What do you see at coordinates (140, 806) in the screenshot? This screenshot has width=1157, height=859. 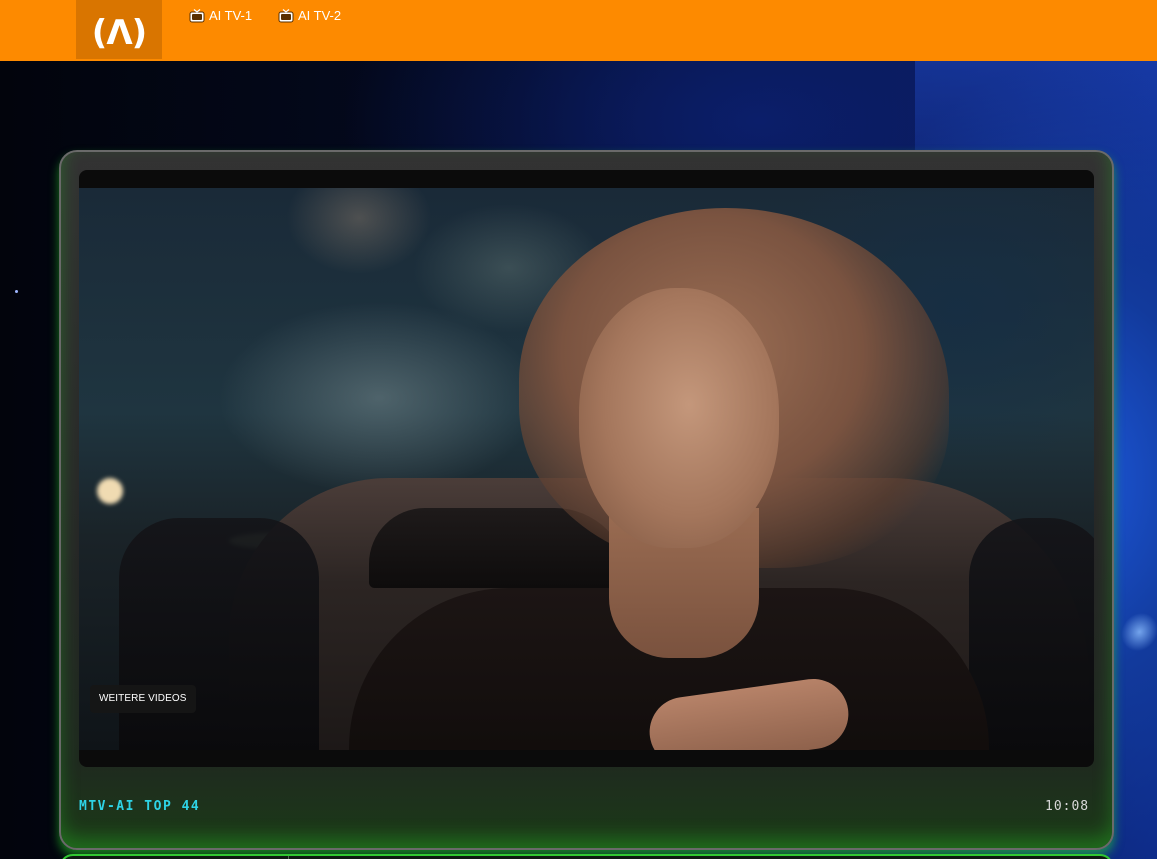 I see `show-title: MTV-AI TOP 44` at bounding box center [140, 806].